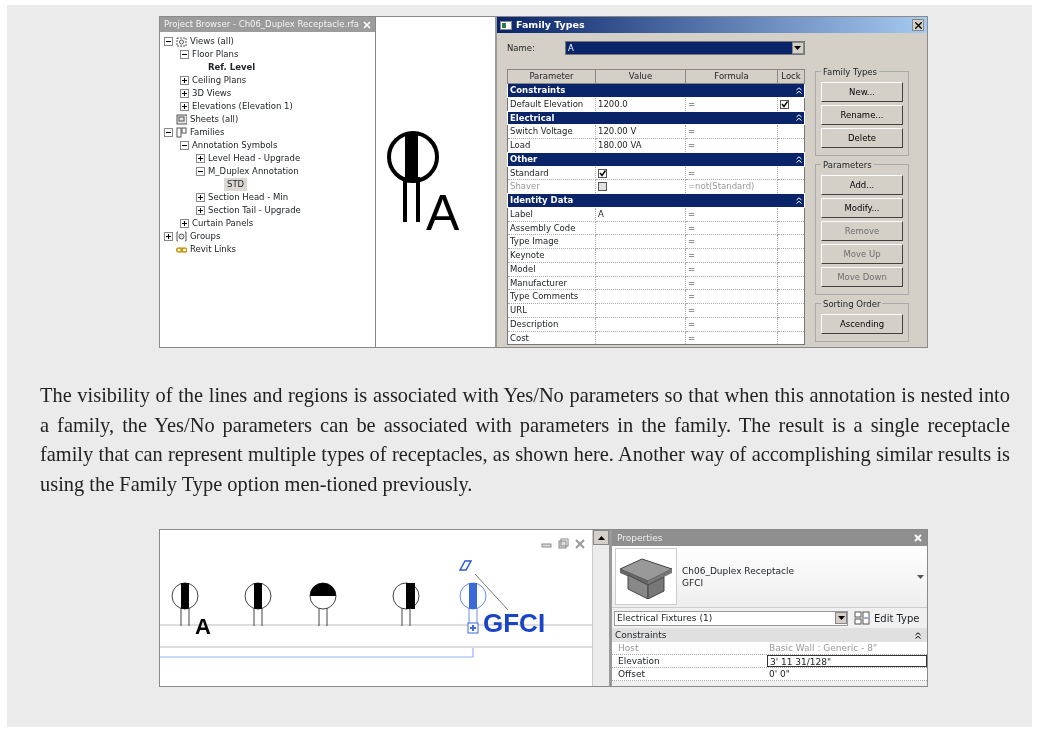 Image resolution: width=1040 pixels, height=731 pixels. What do you see at coordinates (219, 80) in the screenshot?
I see `tree-item: Ceiling Plans` at bounding box center [219, 80].